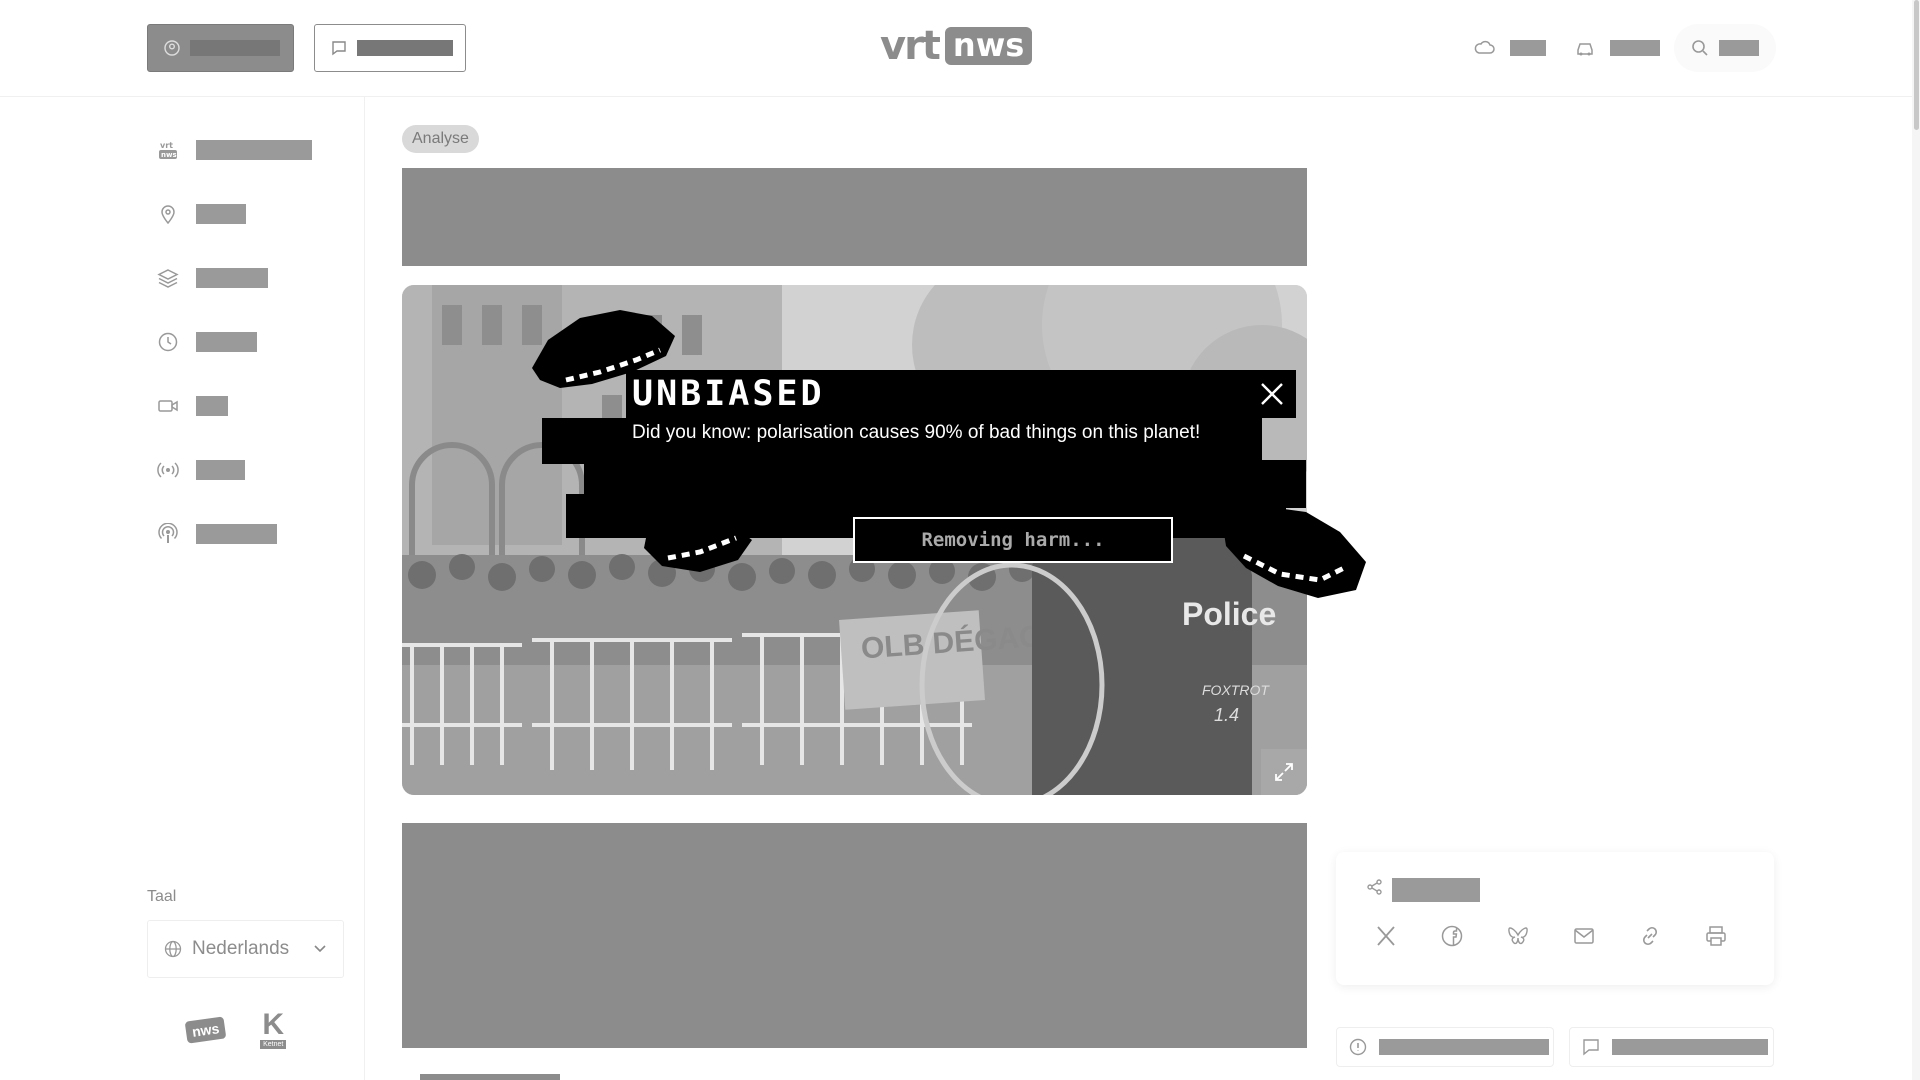 This screenshot has width=1920, height=1080. Describe the element at coordinates (1484, 47) in the screenshot. I see `weather-icon` at that location.